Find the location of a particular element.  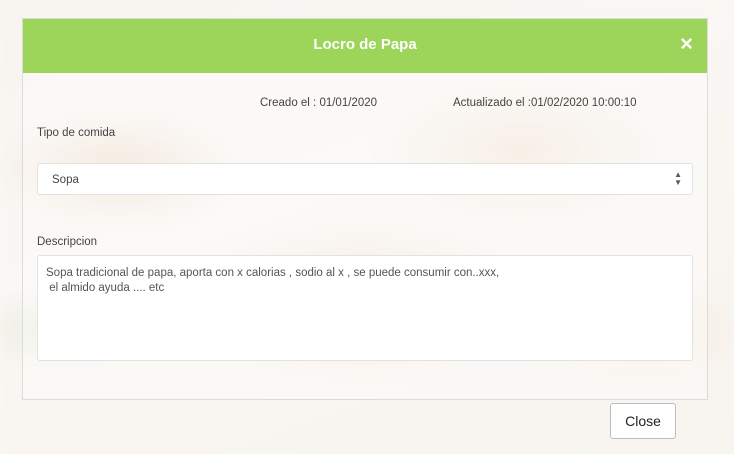

food-type-select: Sopa ▲ ▼ is located at coordinates (365, 179).